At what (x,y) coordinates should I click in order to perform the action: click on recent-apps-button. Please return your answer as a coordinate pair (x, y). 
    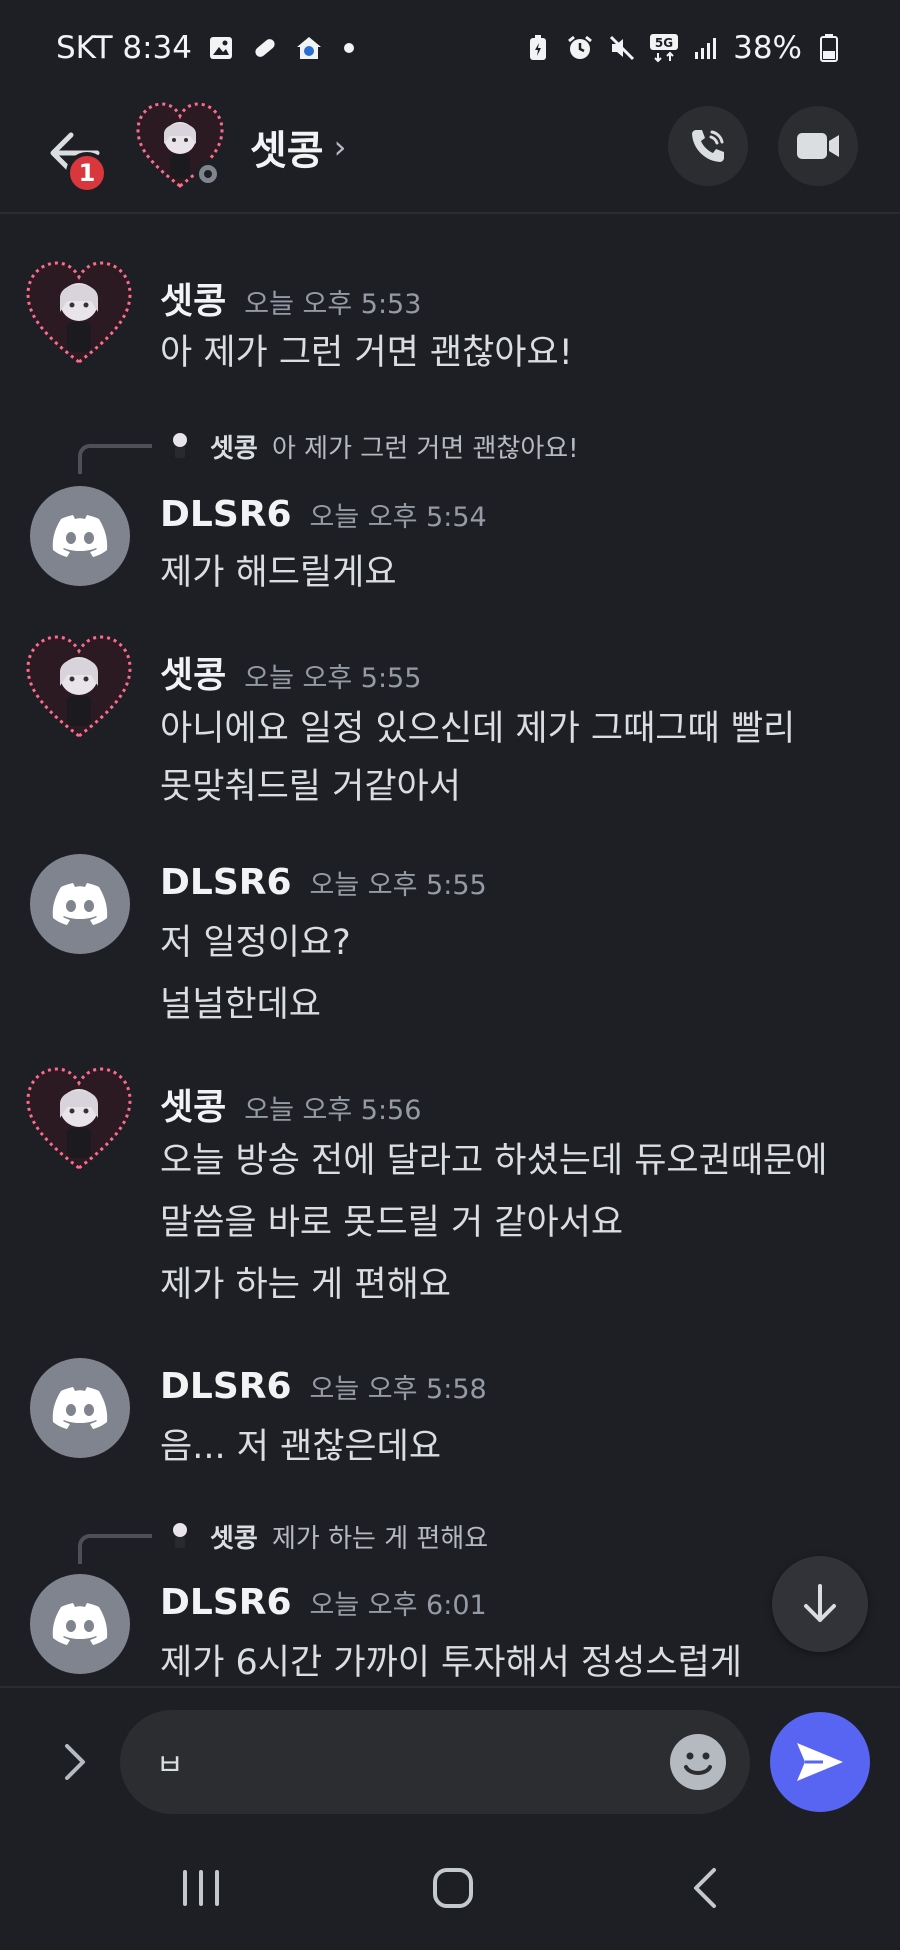
    Looking at the image, I should click on (201, 1888).